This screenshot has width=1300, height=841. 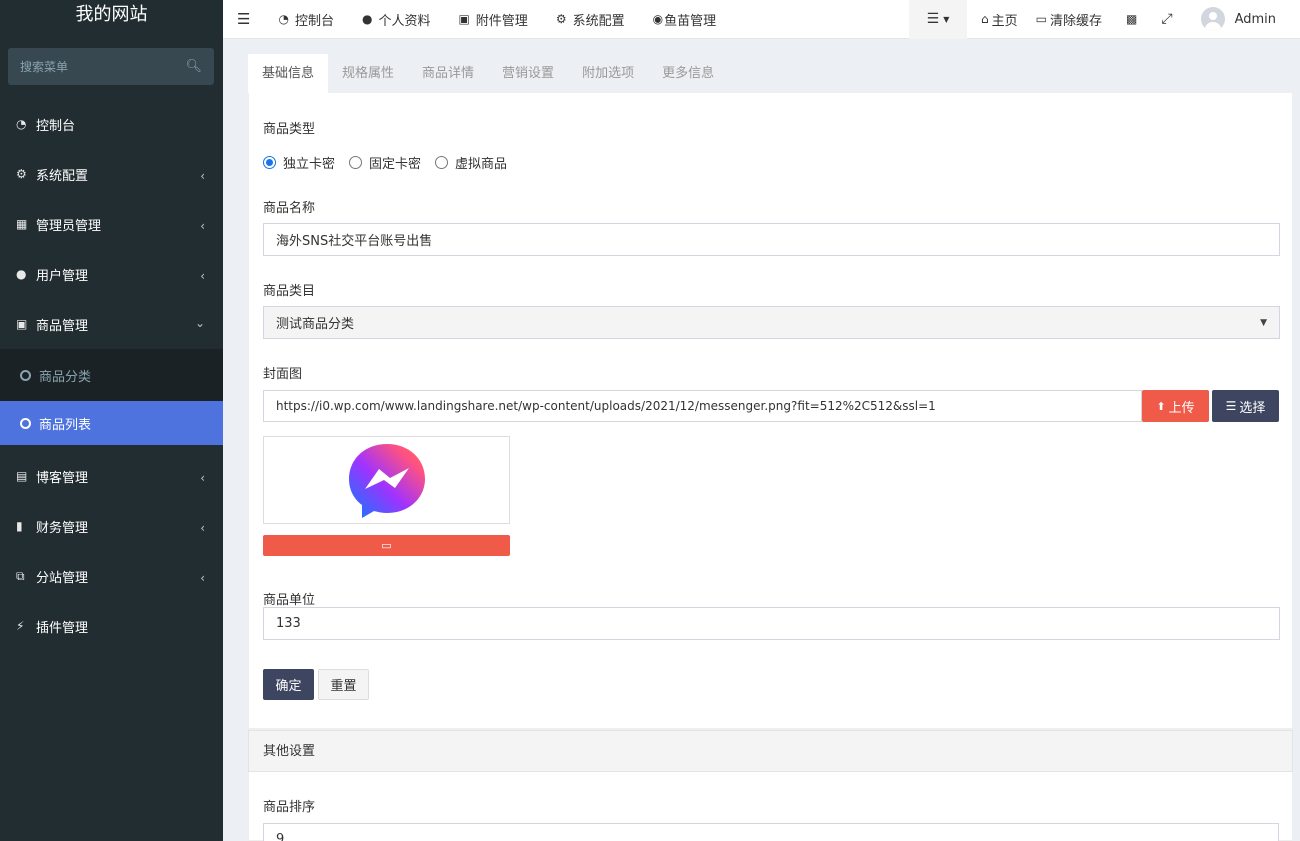 What do you see at coordinates (111, 476) in the screenshot?
I see `sidebar-item-blog: ▤ 博客管理 ‹` at bounding box center [111, 476].